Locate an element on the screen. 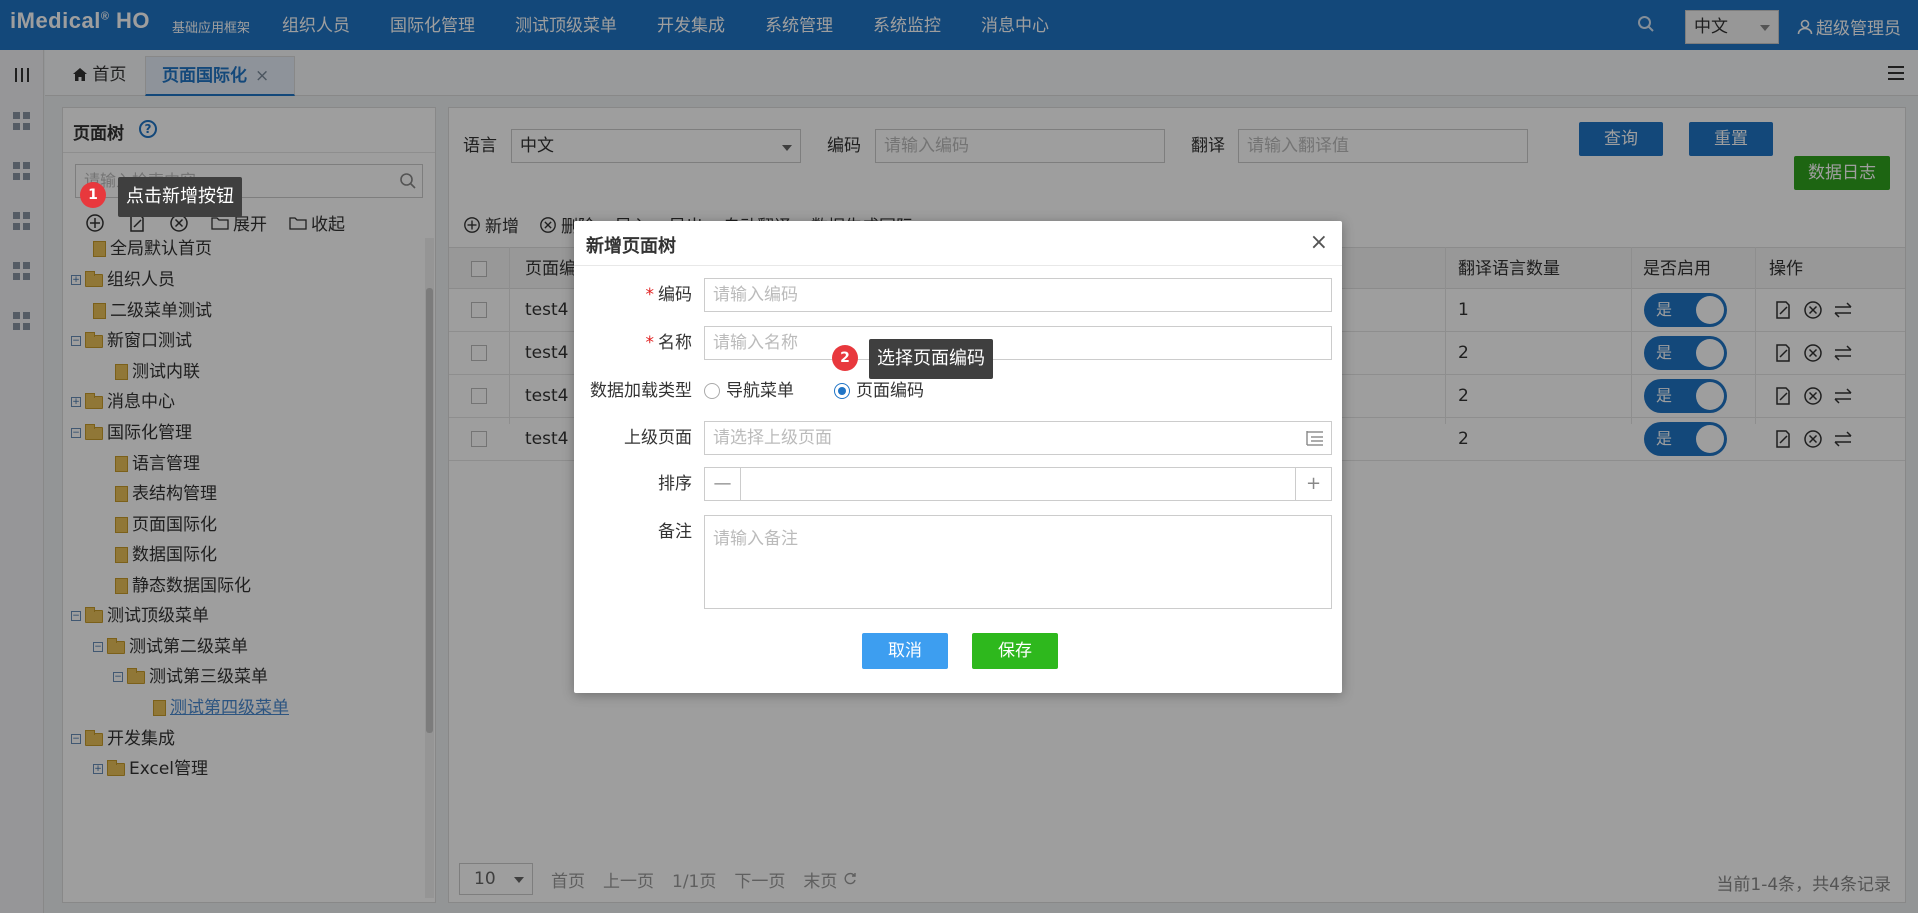 This screenshot has width=1918, height=913. increment-button: + is located at coordinates (1313, 484).